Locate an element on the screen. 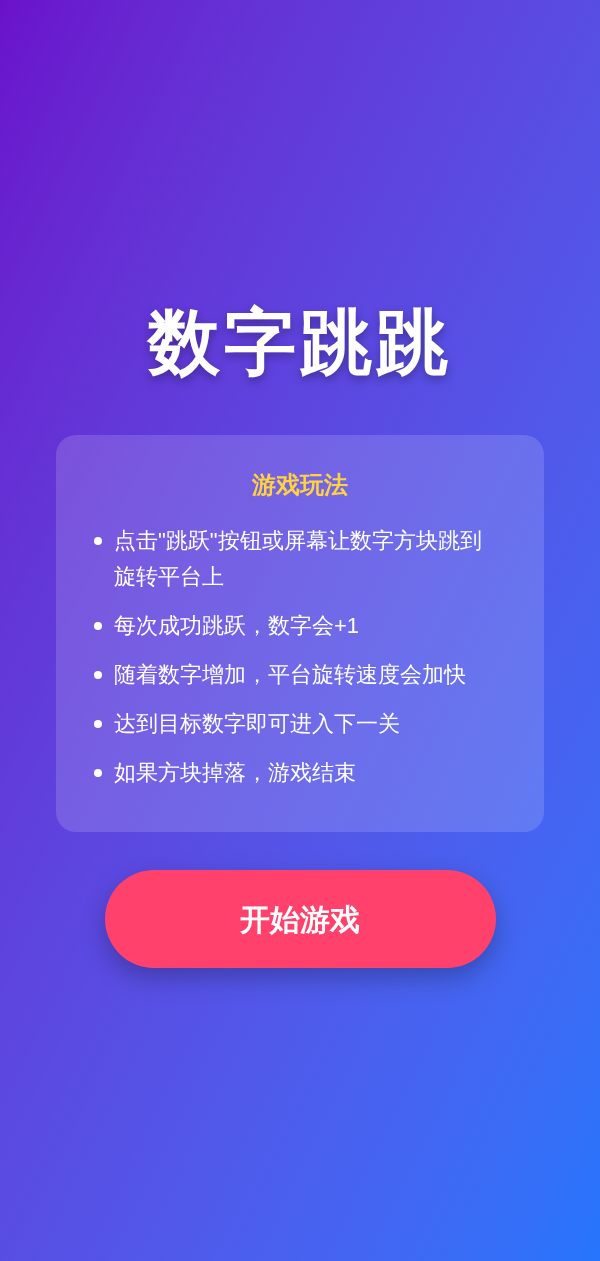 This screenshot has height=1261, width=600. rule-text: 每次成功跳跃，数字会+1 is located at coordinates (237, 626).